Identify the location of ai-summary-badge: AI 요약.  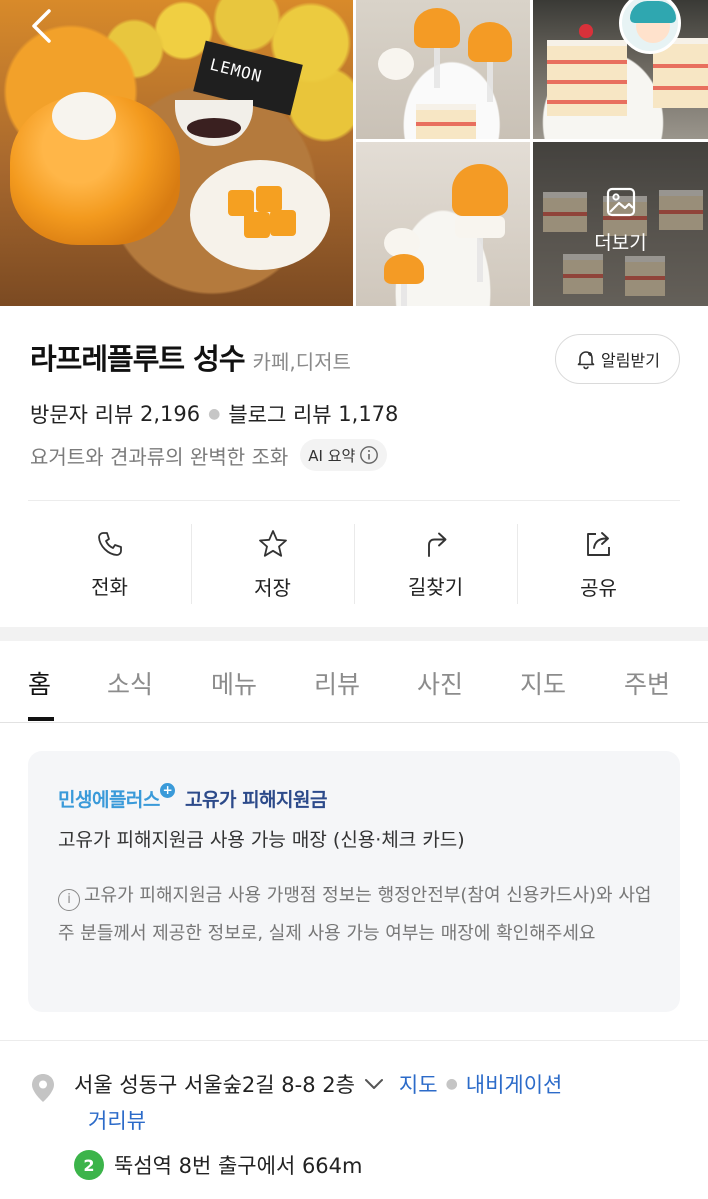
(344, 455).